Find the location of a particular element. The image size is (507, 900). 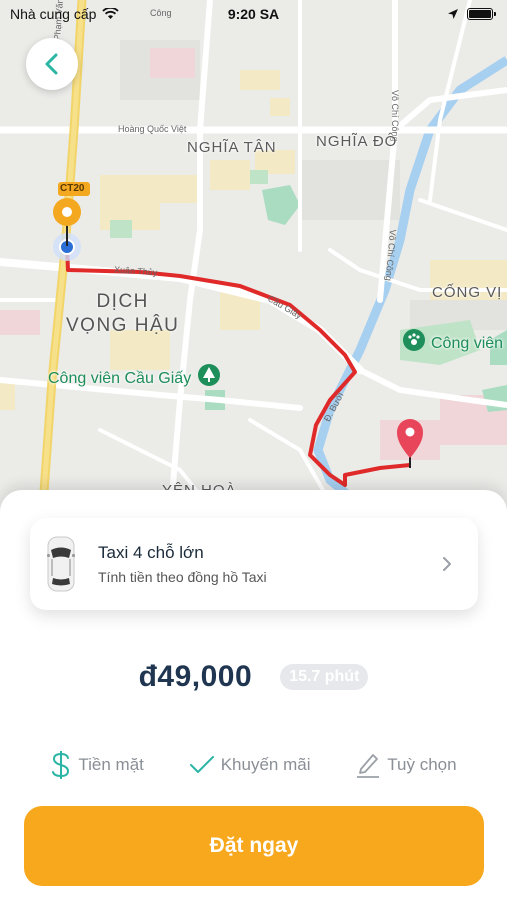

options-row: Tiền mặt Khuyến mãi Tuỳ chọn is located at coordinates (253, 765).